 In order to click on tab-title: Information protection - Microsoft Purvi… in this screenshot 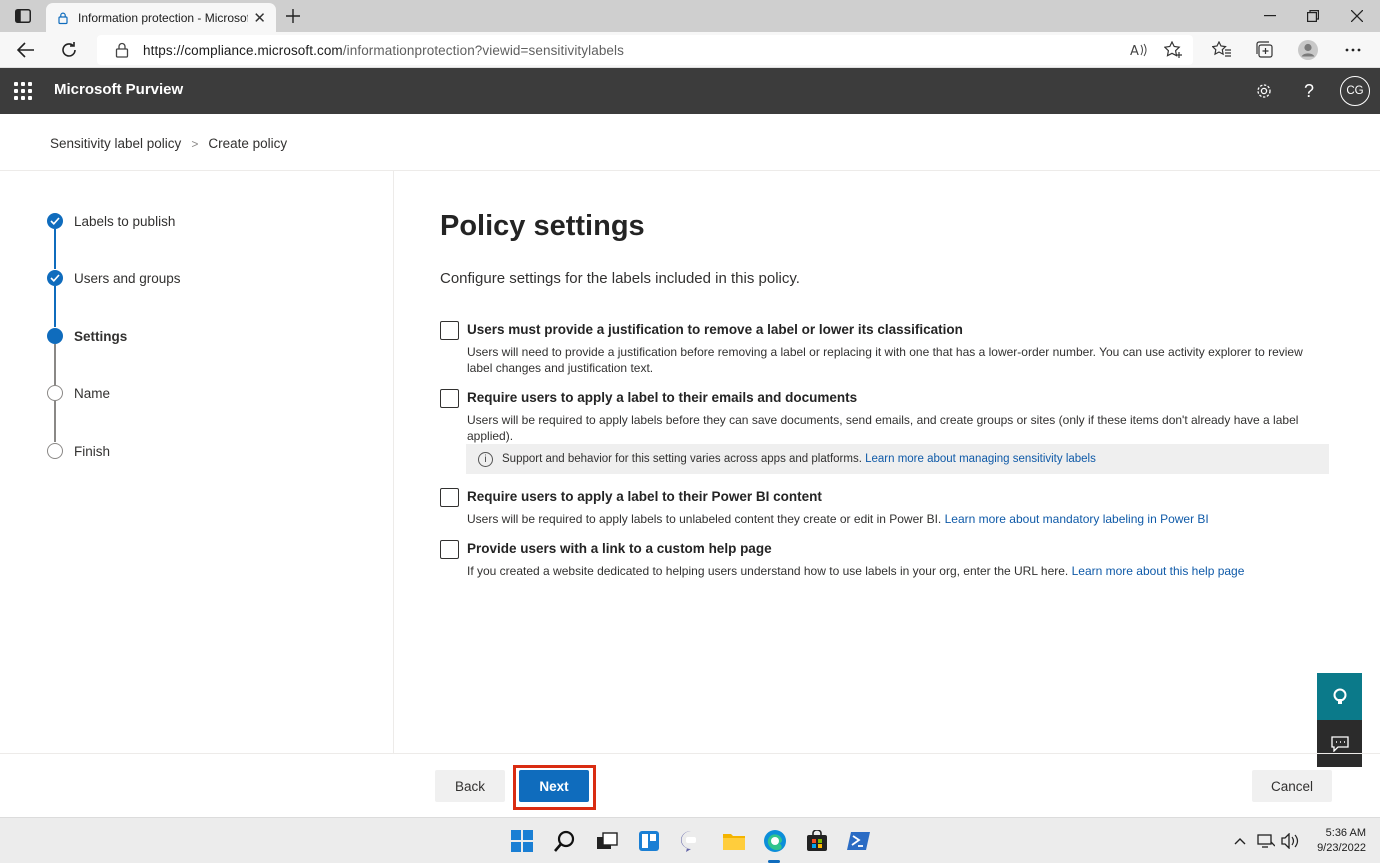, I will do `click(163, 17)`.